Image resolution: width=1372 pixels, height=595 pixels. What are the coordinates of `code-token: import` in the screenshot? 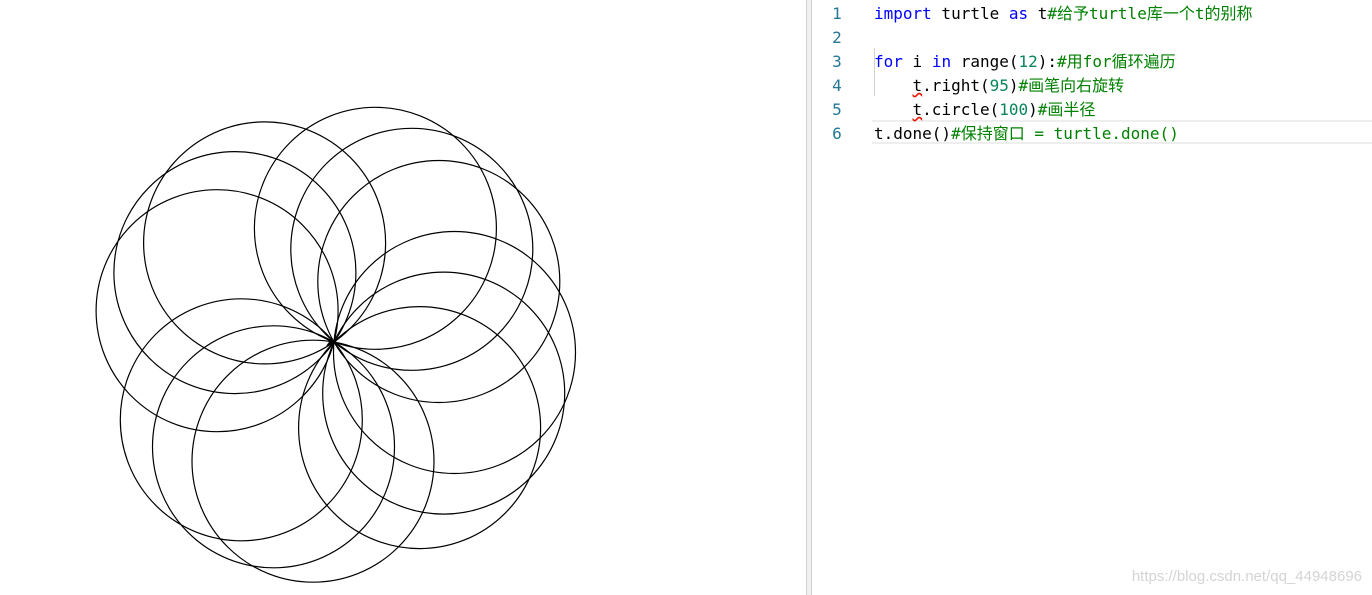 It's located at (903, 13).